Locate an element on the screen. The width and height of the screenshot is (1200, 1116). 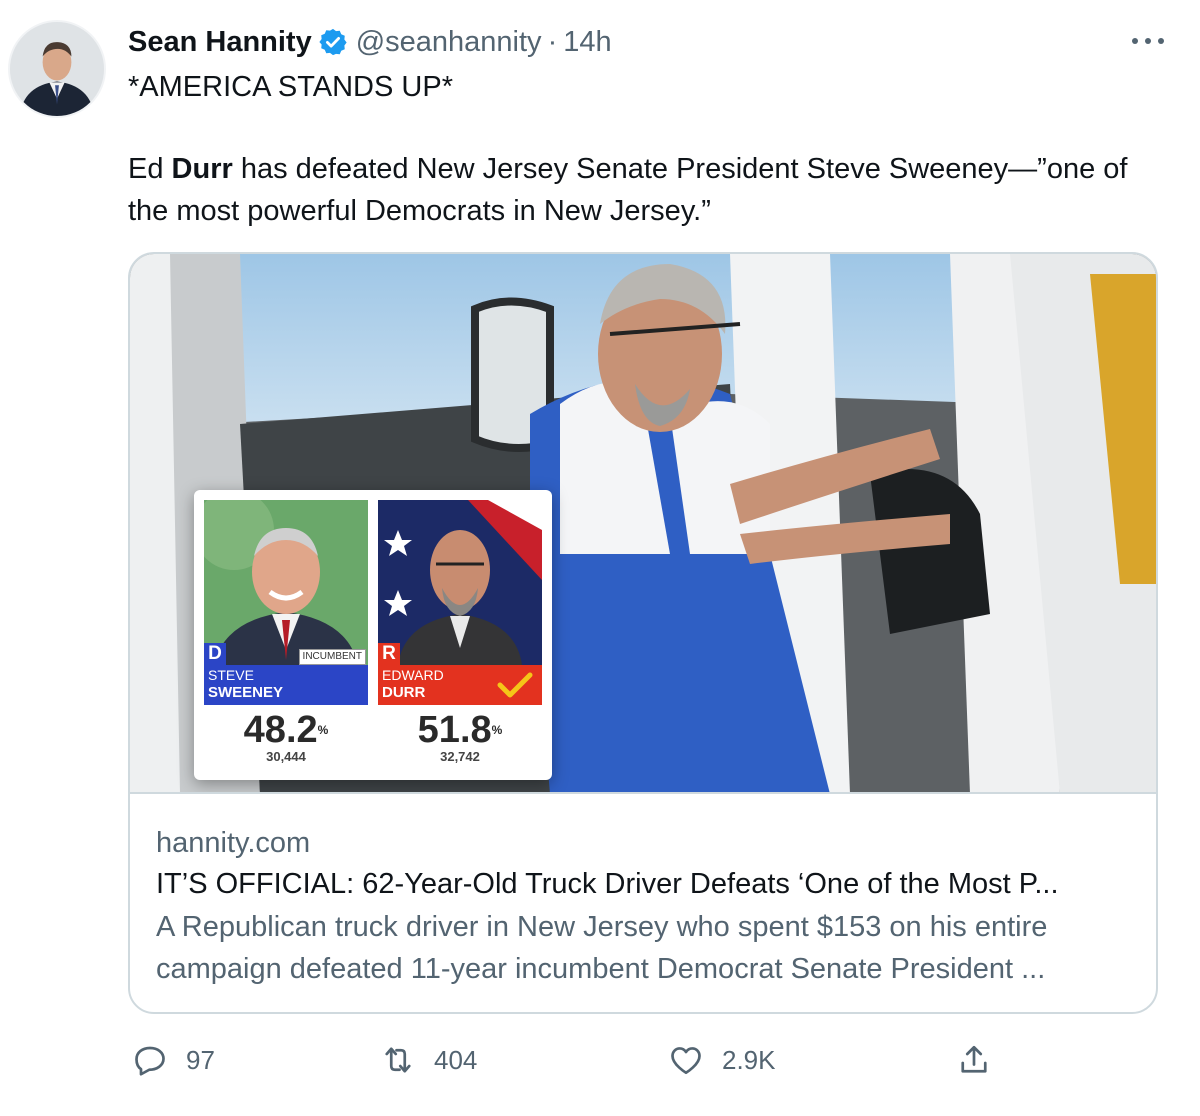
share-icon is located at coordinates (974, 1059).